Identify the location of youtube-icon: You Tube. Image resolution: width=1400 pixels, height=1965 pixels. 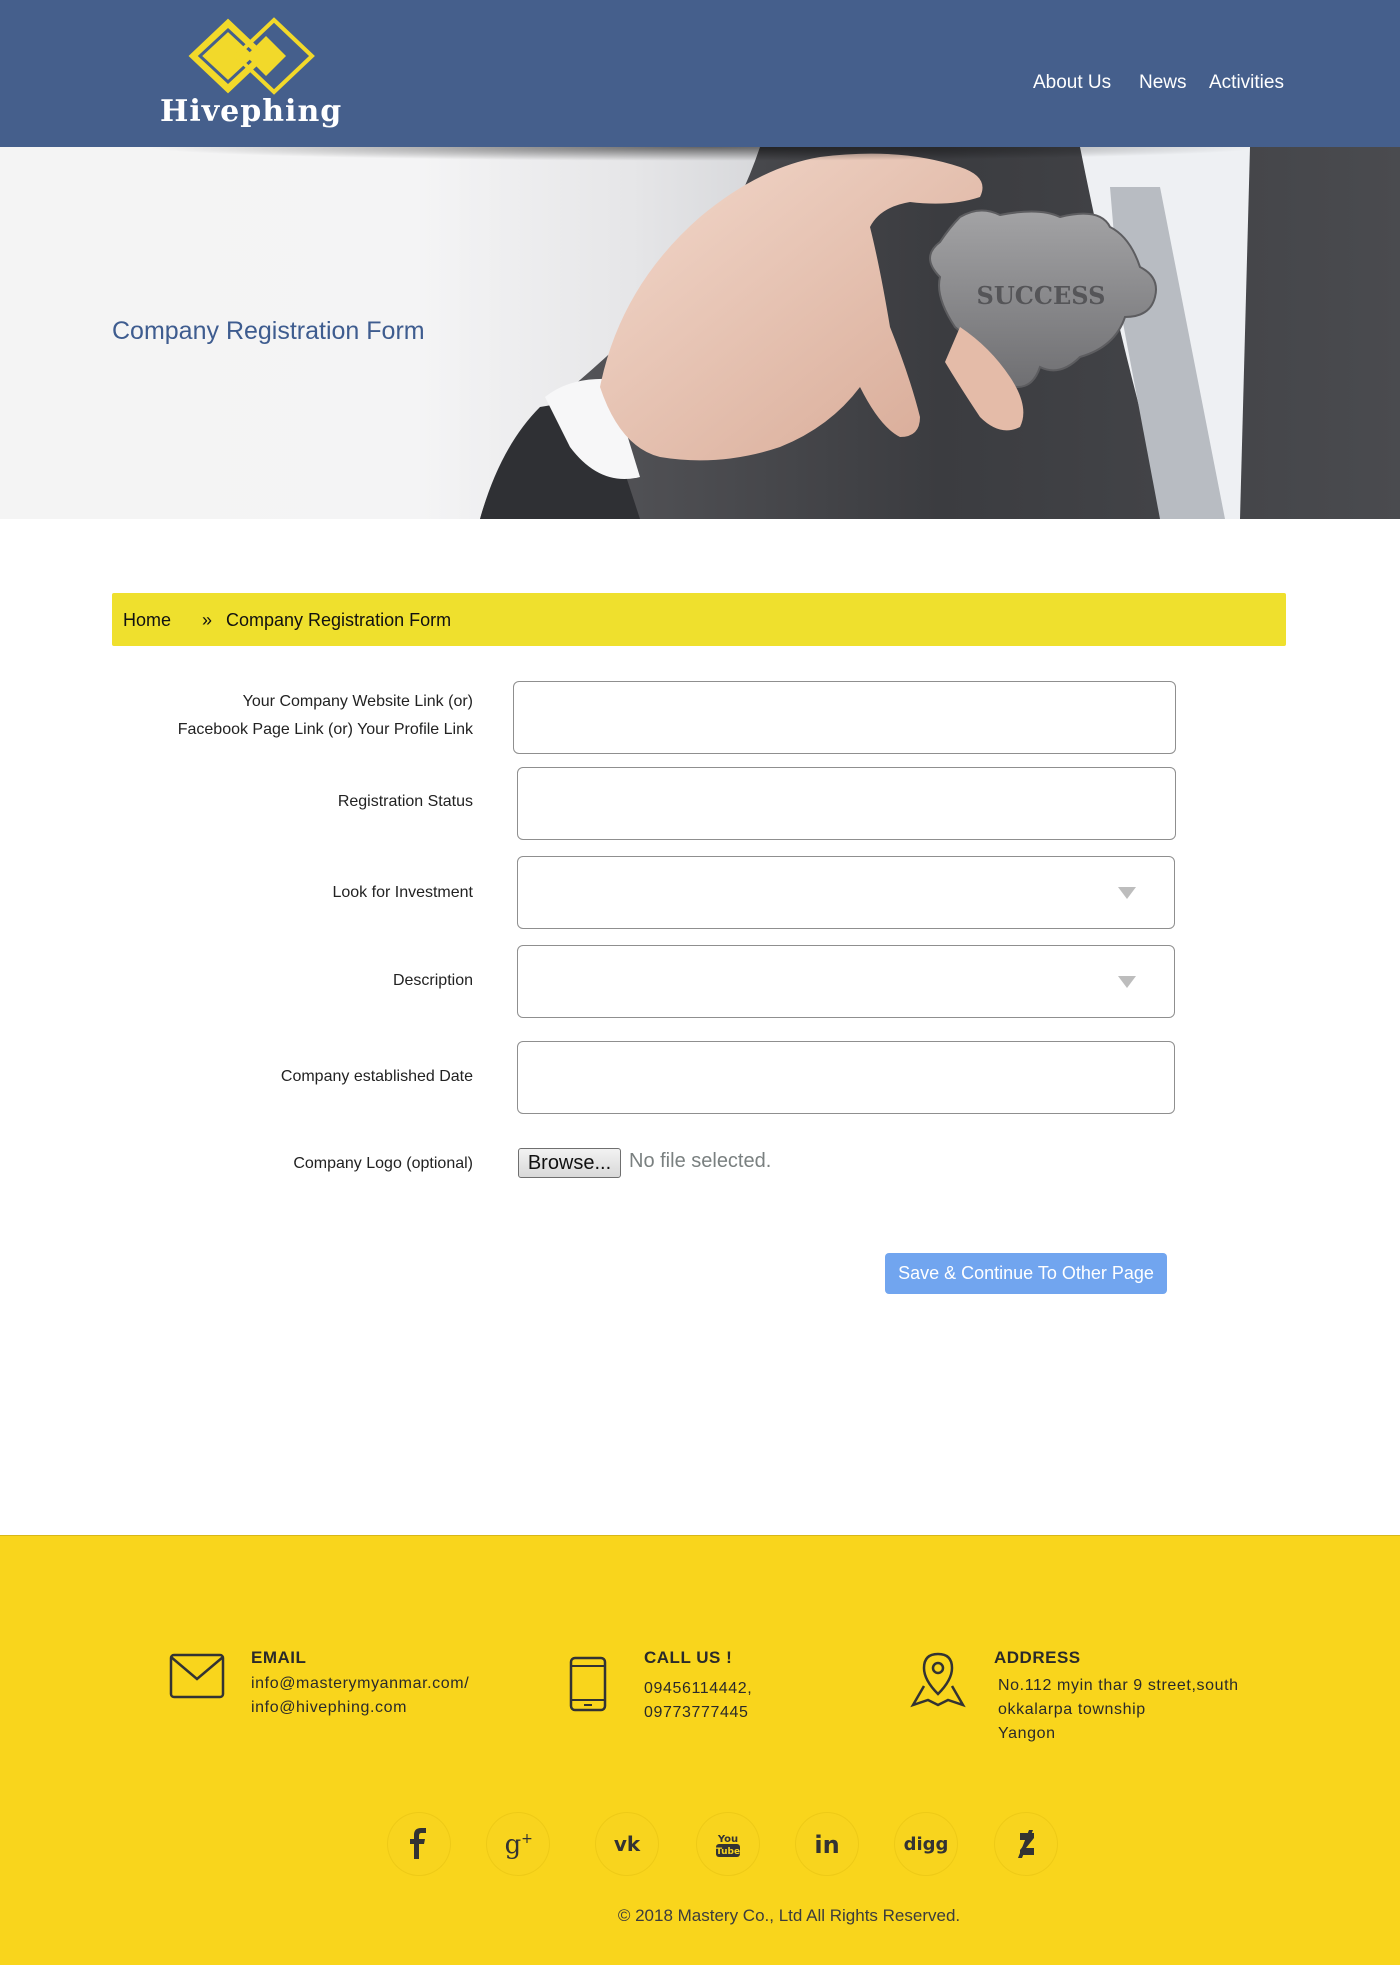
(728, 1844).